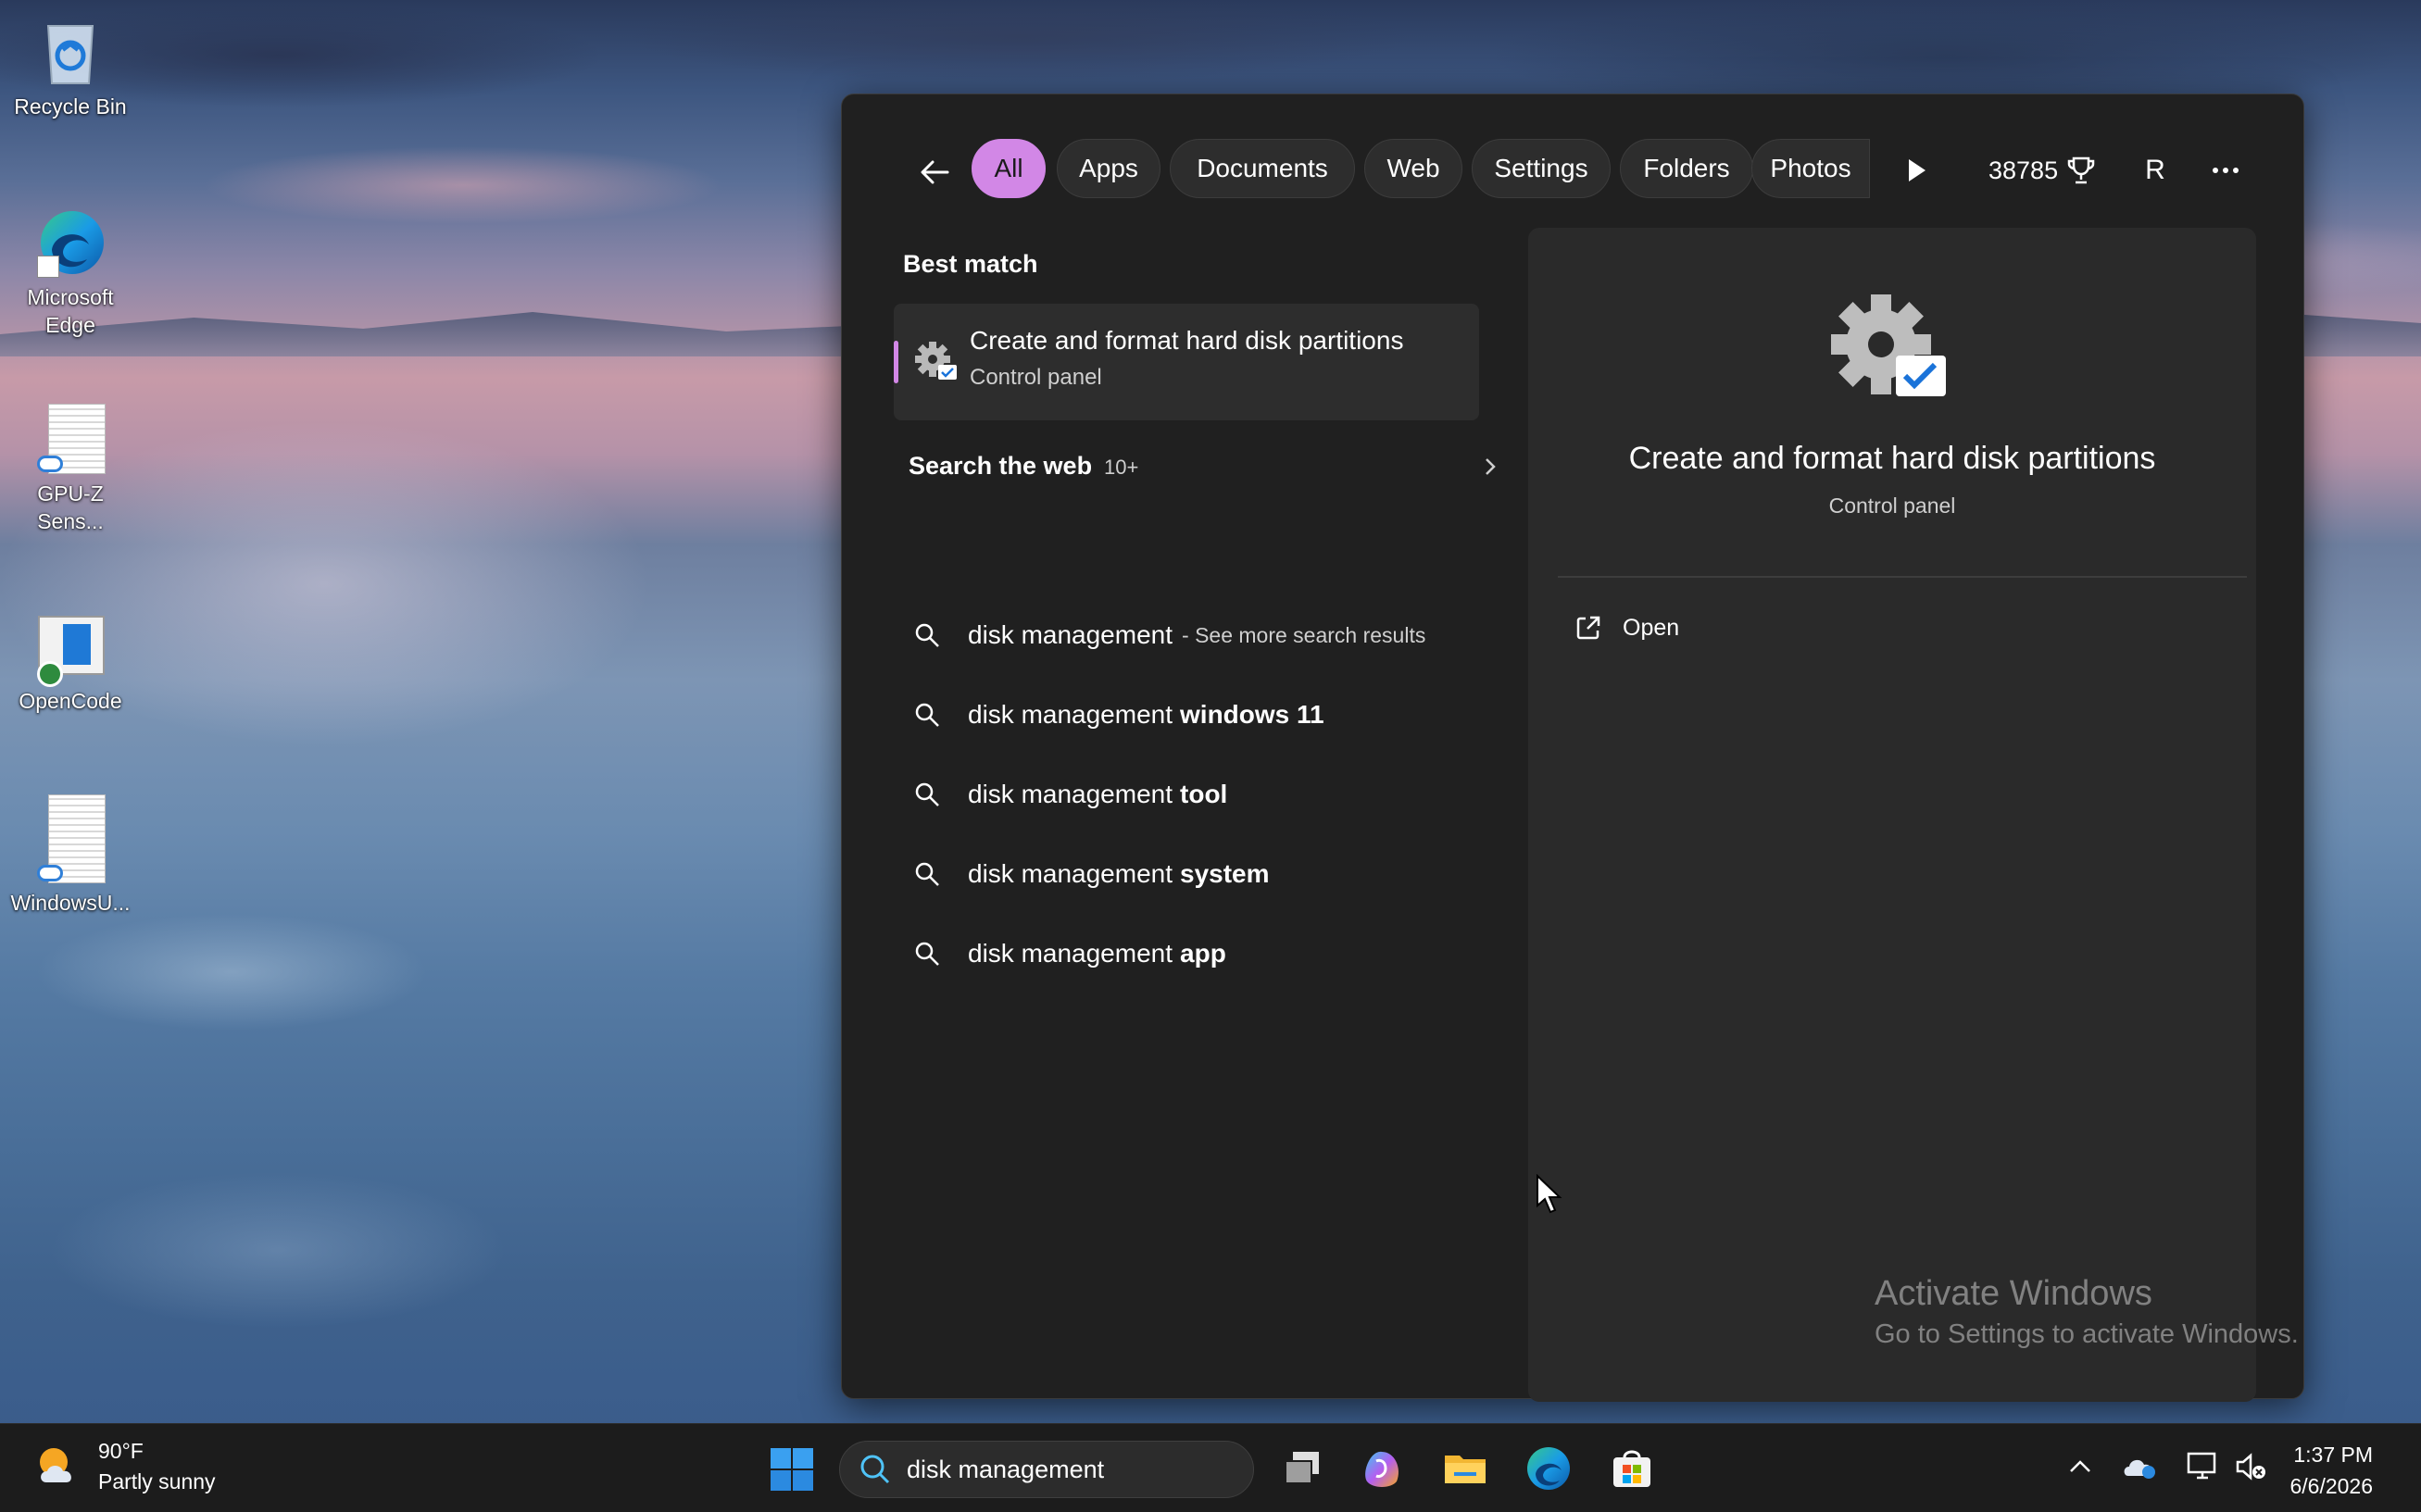  What do you see at coordinates (2023, 170) in the screenshot?
I see `rewards-points-value: 38785` at bounding box center [2023, 170].